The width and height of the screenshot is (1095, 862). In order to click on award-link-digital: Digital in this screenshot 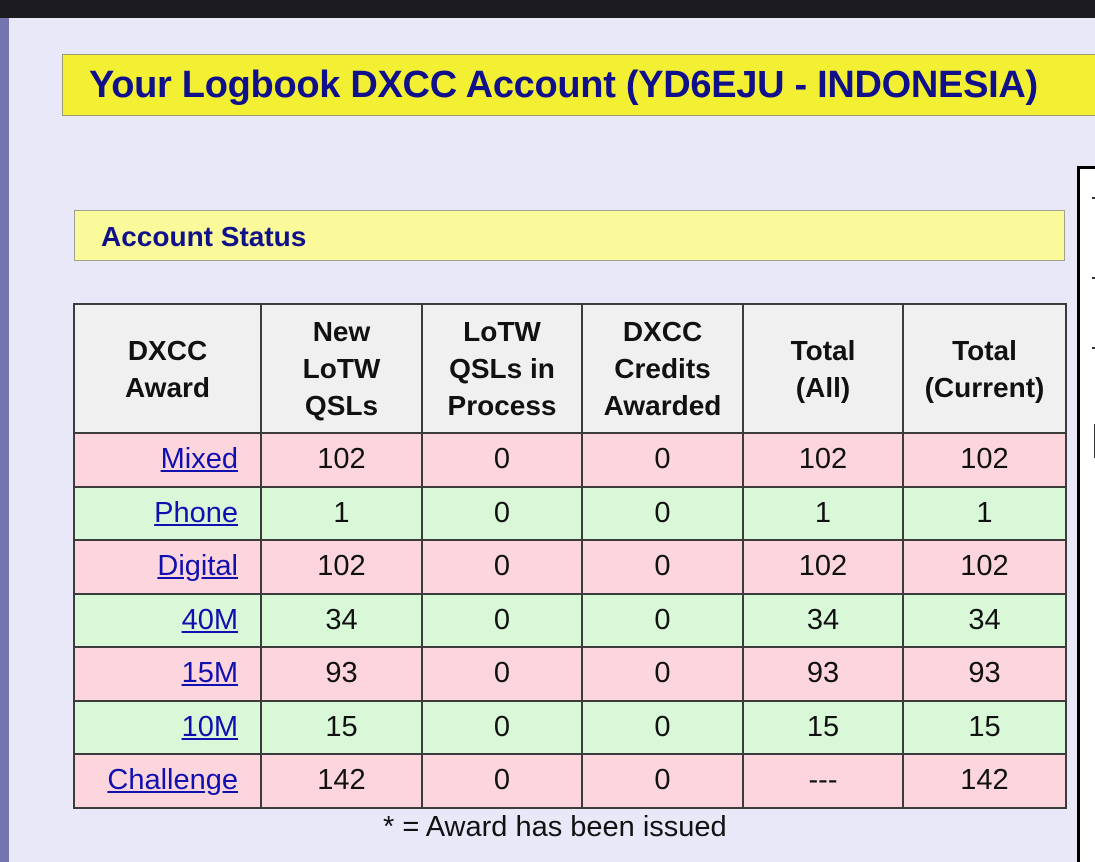, I will do `click(197, 566)`.